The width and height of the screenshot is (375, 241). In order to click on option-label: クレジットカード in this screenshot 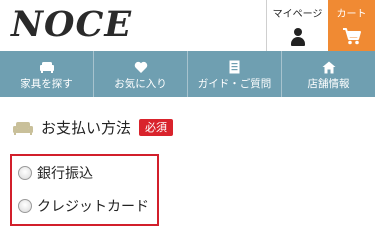, I will do `click(93, 207)`.